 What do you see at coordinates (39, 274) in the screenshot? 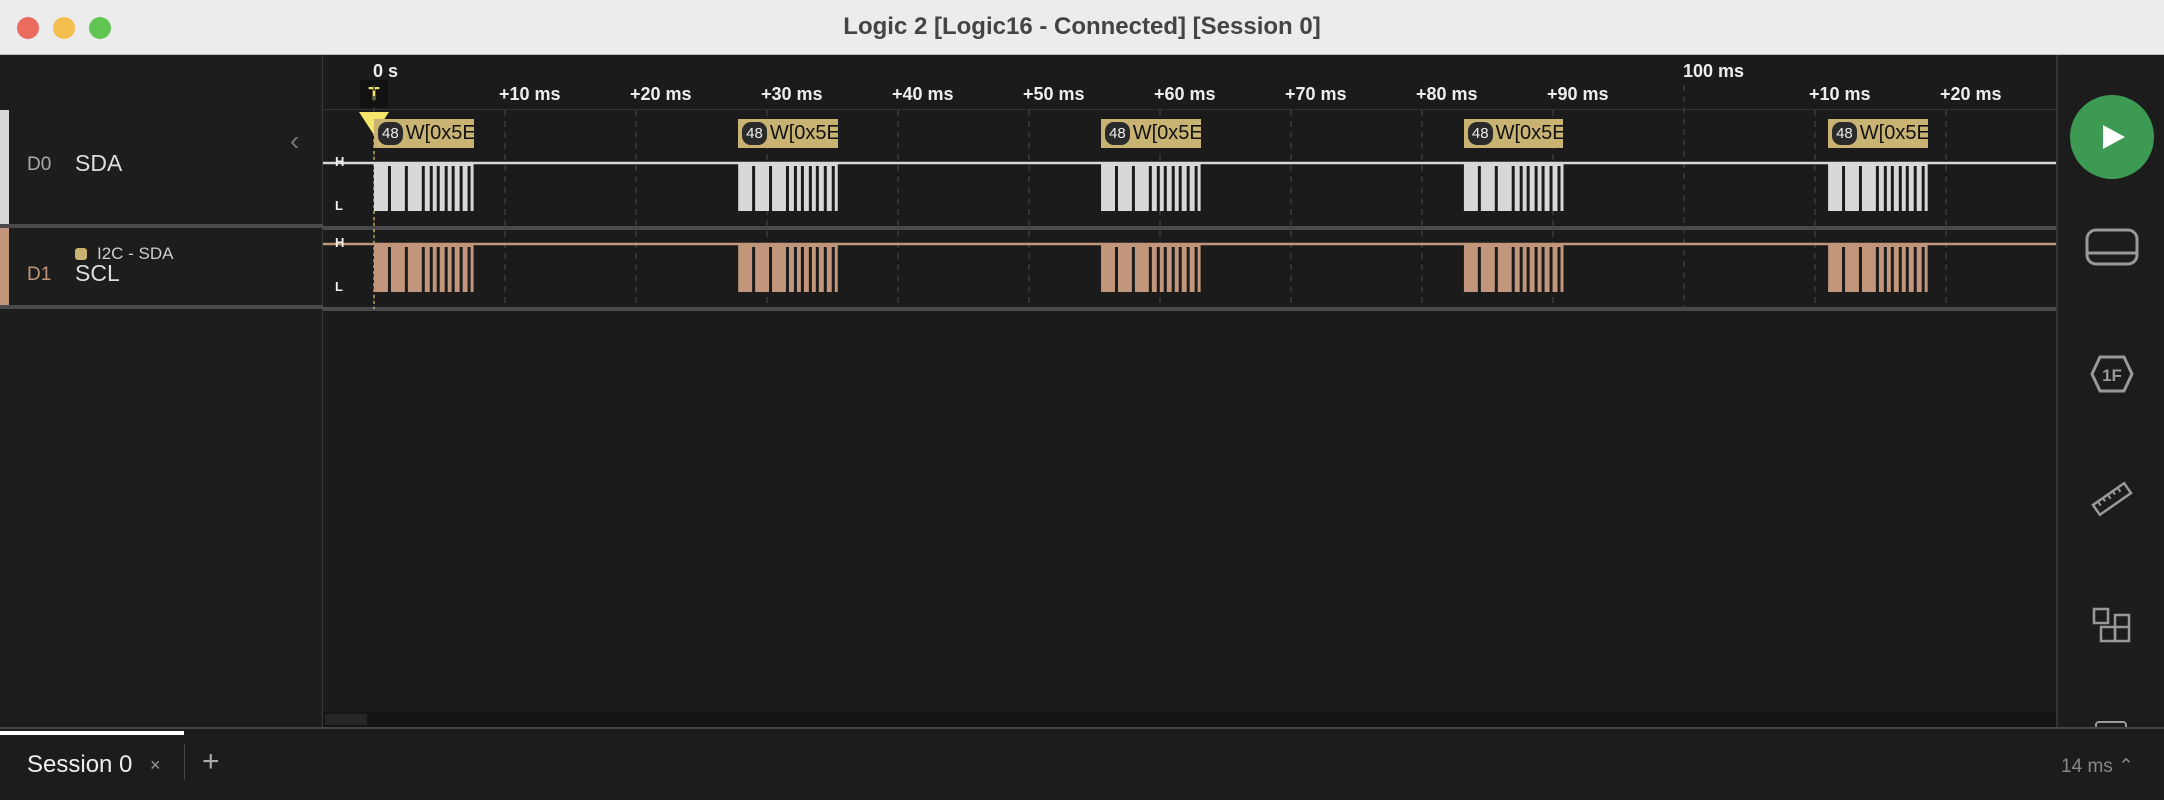
I see `channel-number: D1` at bounding box center [39, 274].